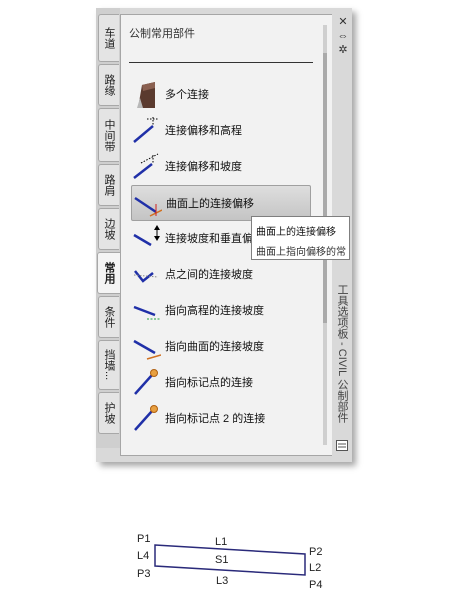 Image resolution: width=468 pixels, height=603 pixels. What do you see at coordinates (343, 36) in the screenshot?
I see `auto-hide-icon: ⇔` at bounding box center [343, 36].